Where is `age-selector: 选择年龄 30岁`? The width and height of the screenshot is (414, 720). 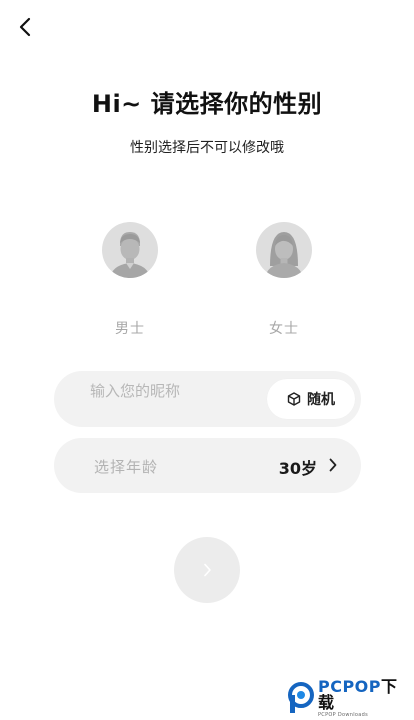 age-selector: 选择年龄 30岁 is located at coordinates (207, 465).